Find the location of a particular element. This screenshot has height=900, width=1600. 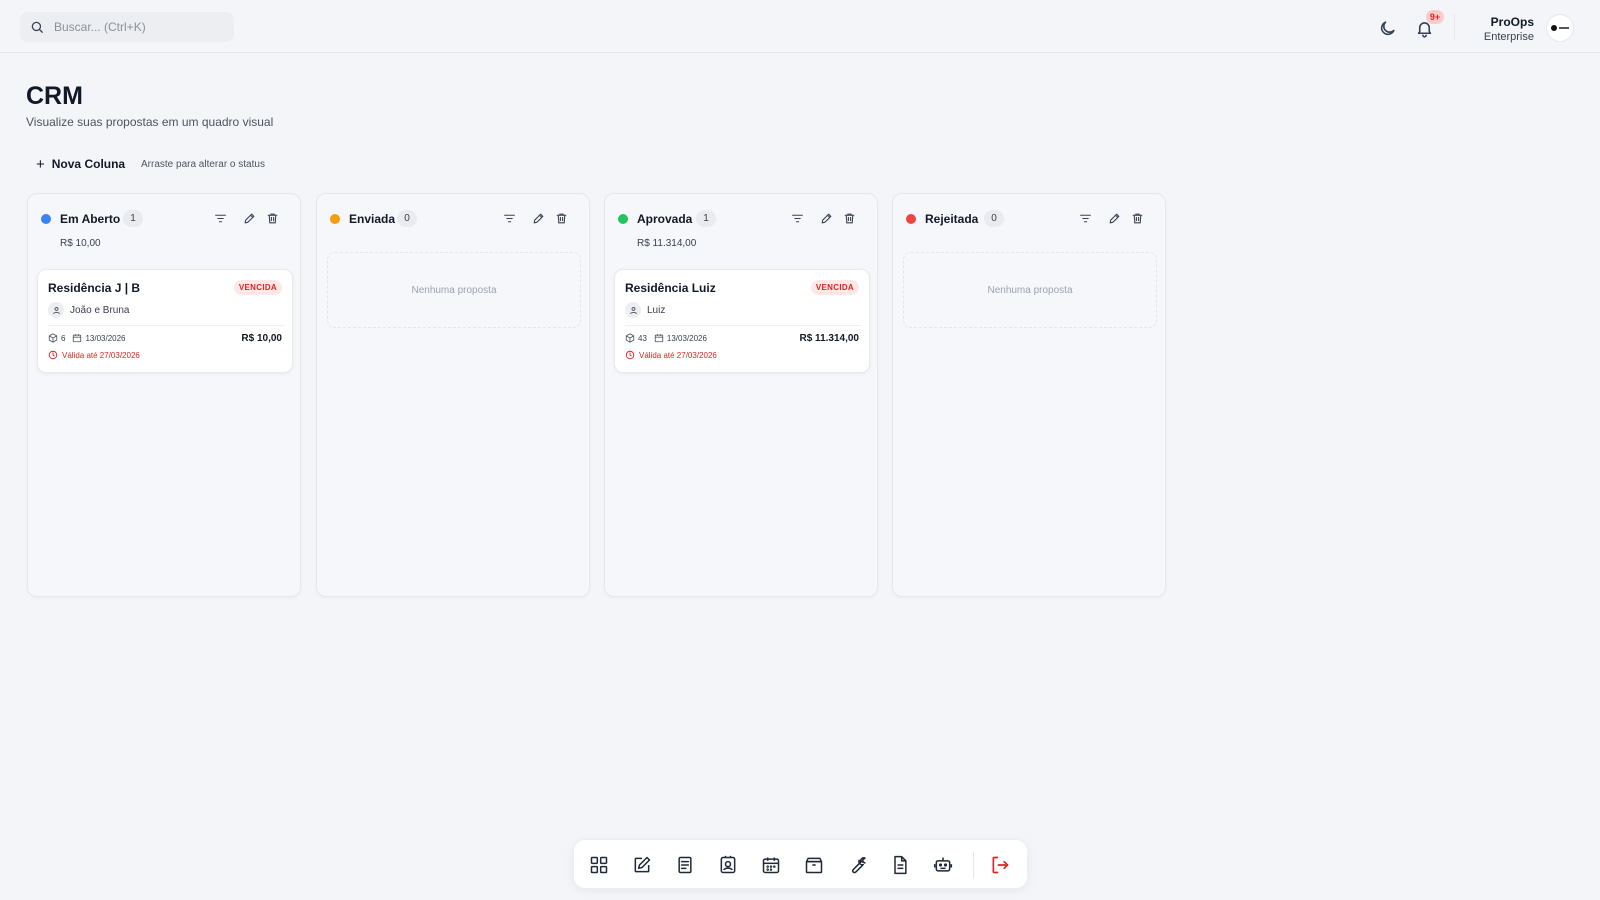

kanban-column-rejeitada: Rejeitada 0 Nenhuma proposta is located at coordinates (1029, 395).